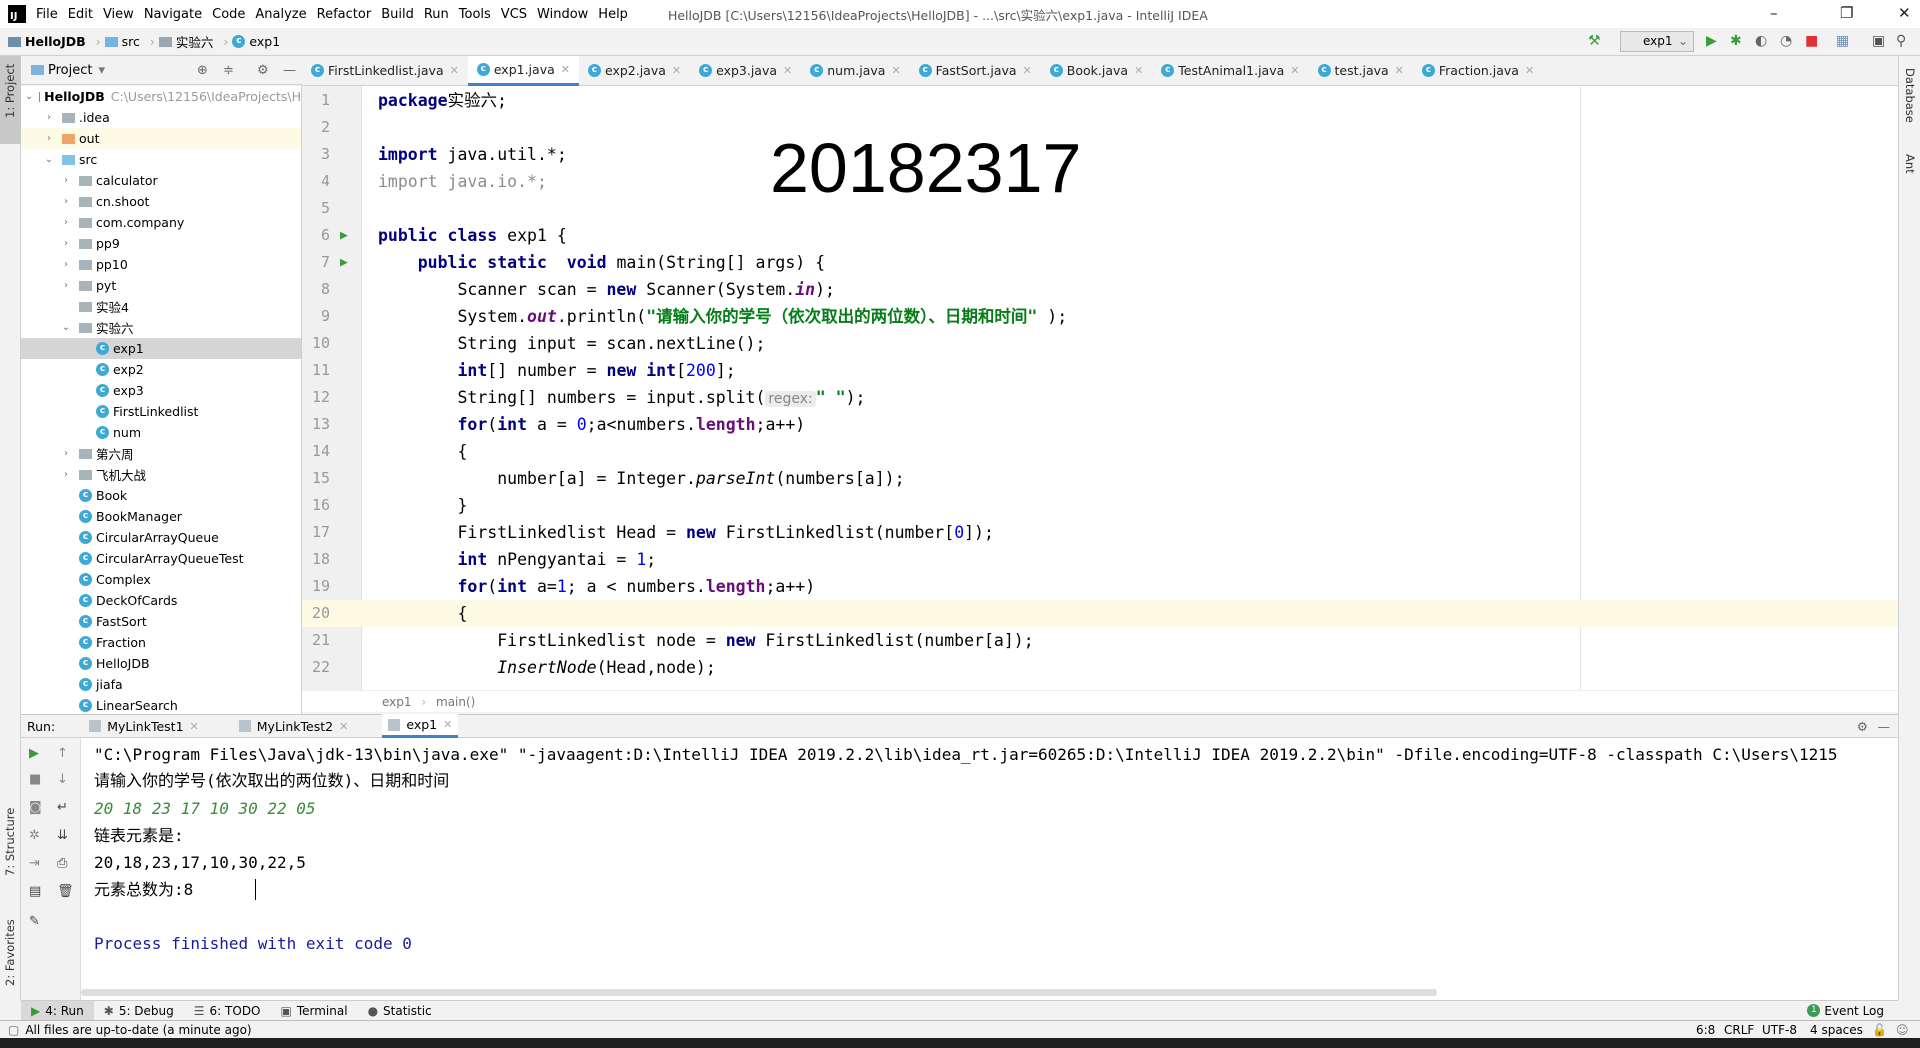  I want to click on project-structure-icon: ▦, so click(1842, 41).